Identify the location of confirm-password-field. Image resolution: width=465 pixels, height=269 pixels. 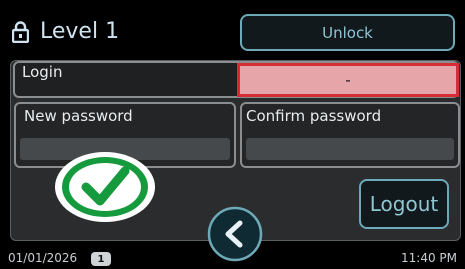
(350, 149).